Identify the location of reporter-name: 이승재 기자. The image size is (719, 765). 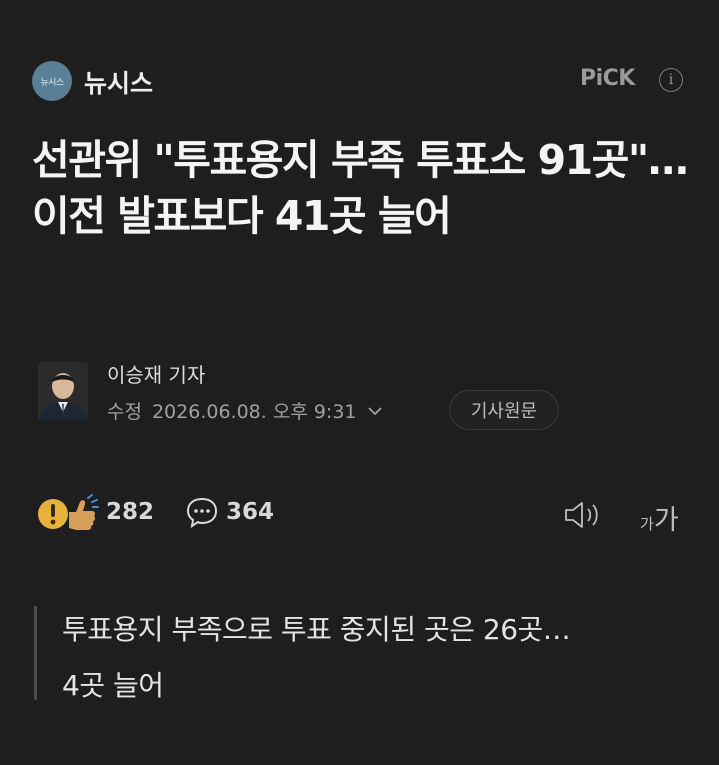
(156, 373).